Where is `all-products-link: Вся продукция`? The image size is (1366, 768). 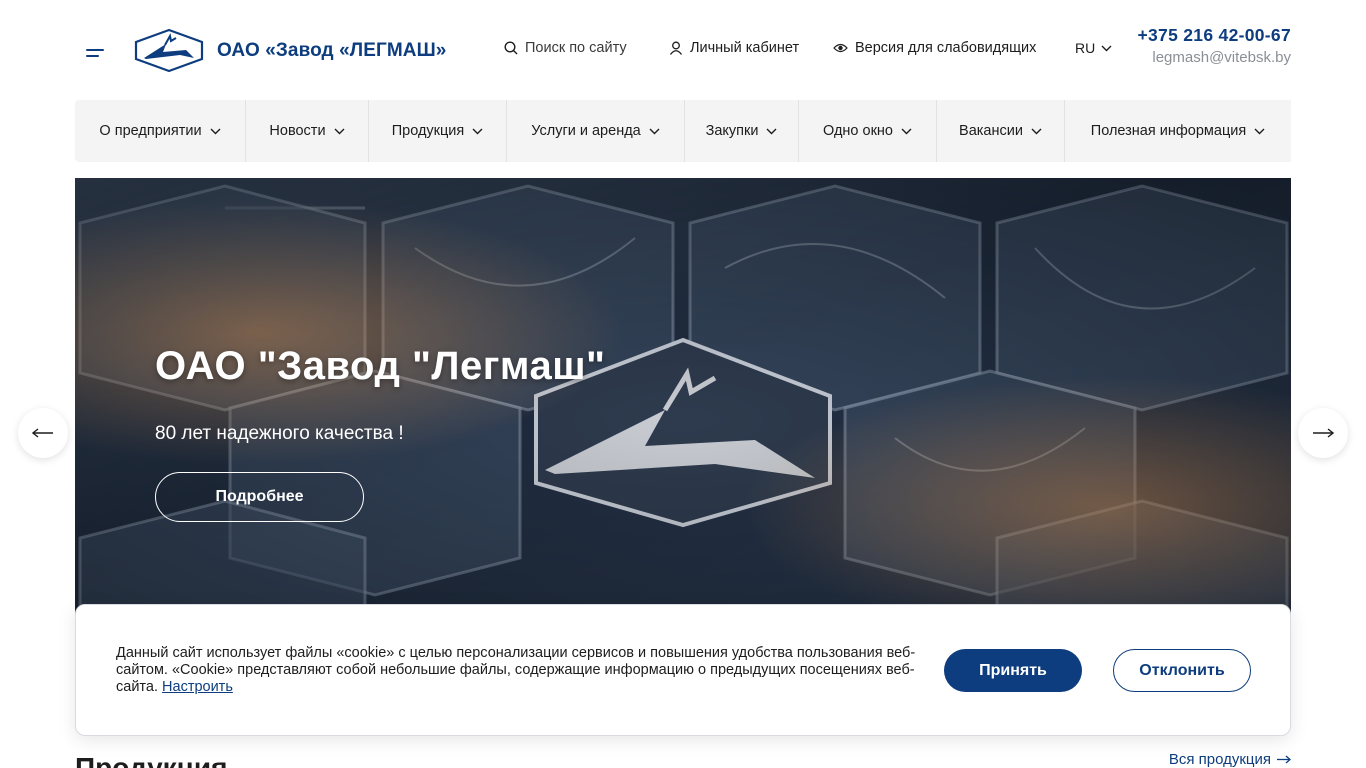 all-products-link: Вся продукция is located at coordinates (1230, 759).